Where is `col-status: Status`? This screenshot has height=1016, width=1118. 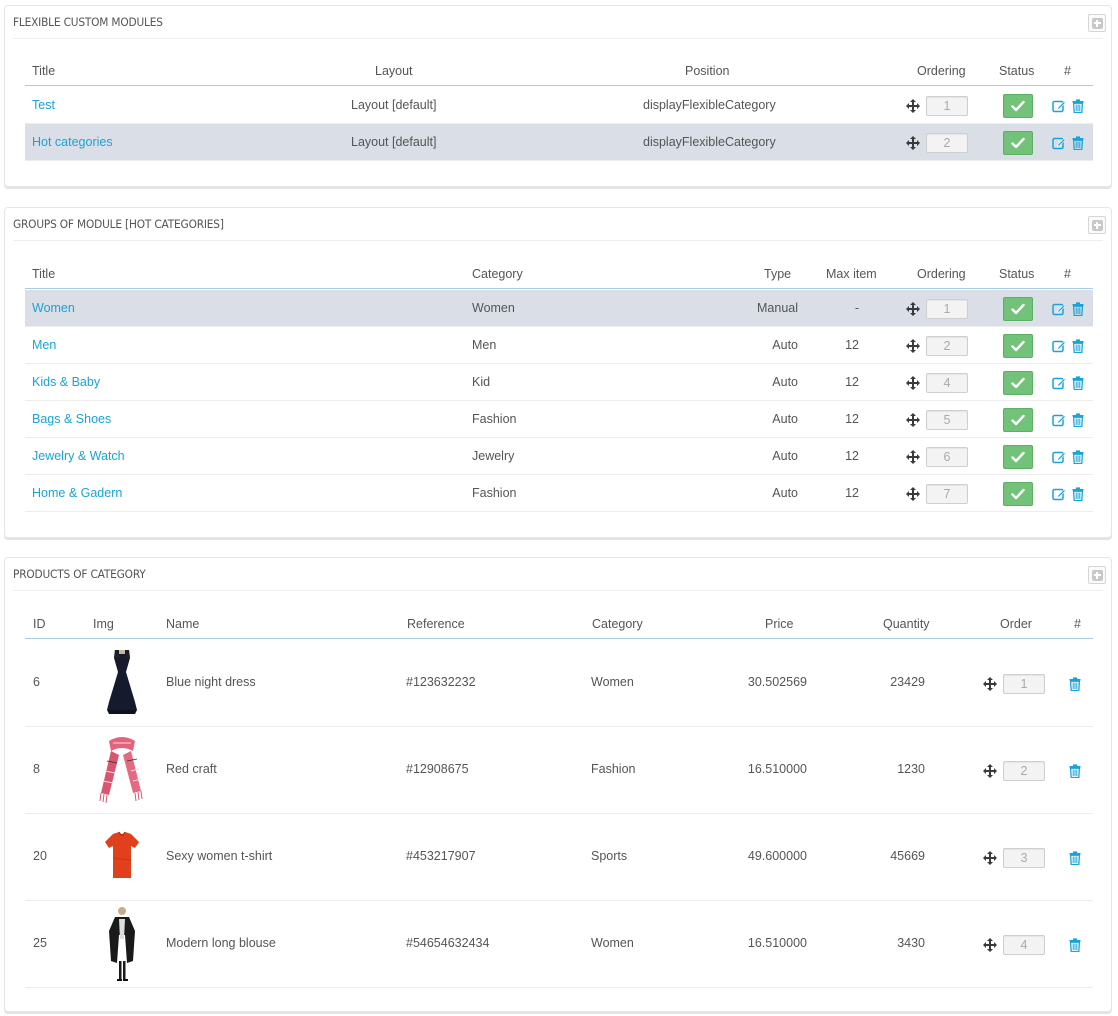 col-status: Status is located at coordinates (1017, 274).